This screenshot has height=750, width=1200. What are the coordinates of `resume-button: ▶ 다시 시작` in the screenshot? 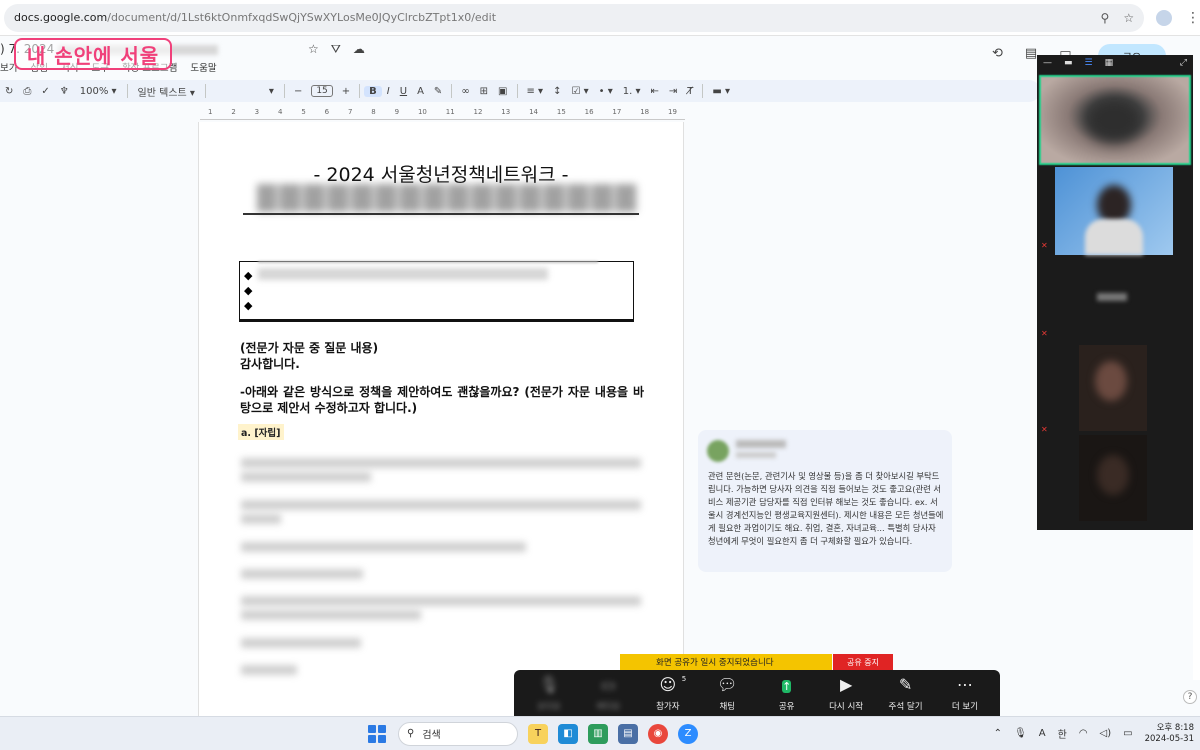 It's located at (846, 694).